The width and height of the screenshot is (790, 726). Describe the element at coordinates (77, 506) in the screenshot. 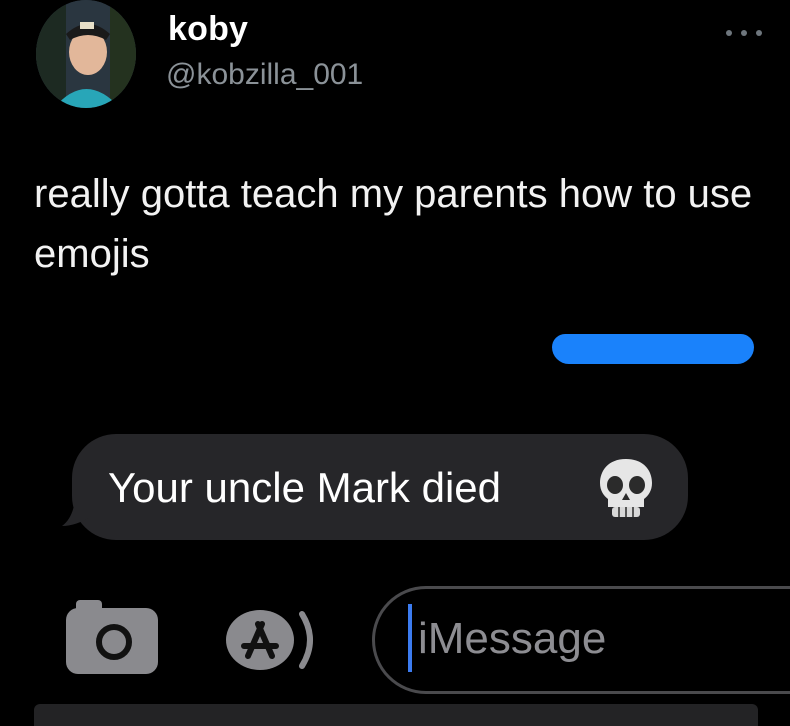

I see `bubble-tail` at that location.